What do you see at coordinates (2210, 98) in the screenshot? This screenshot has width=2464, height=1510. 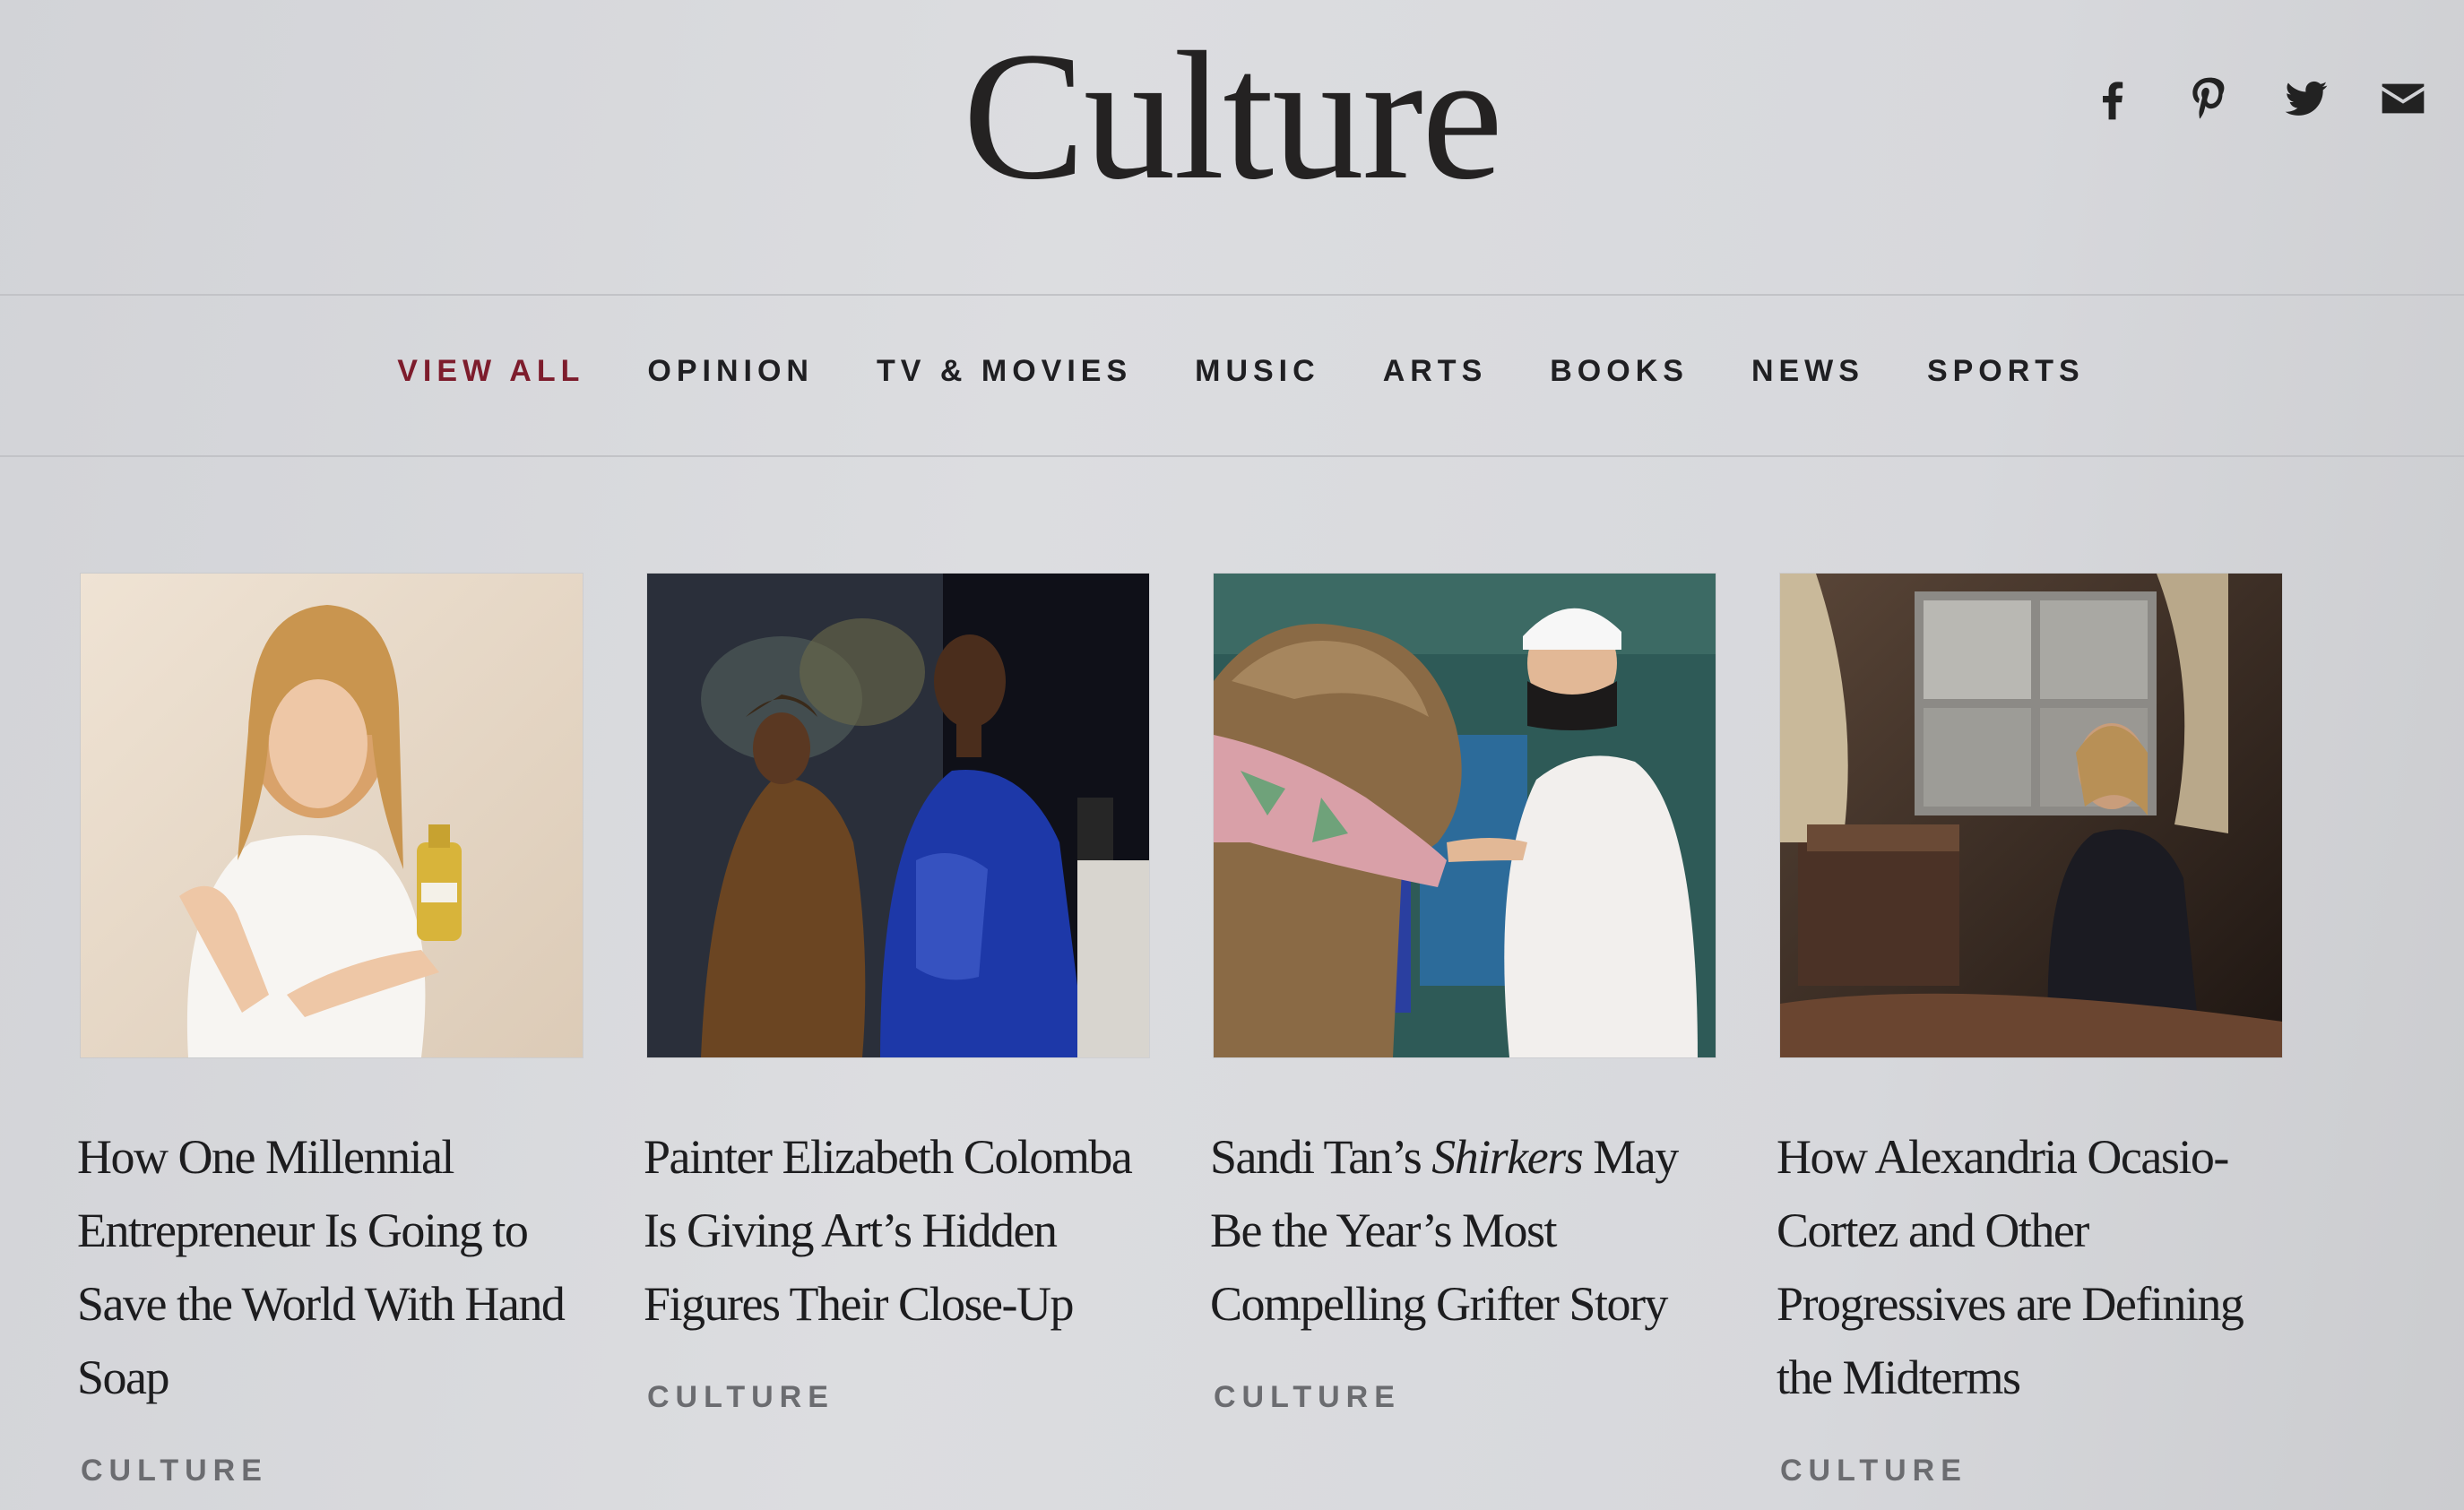 I see `pinterest-icon` at bounding box center [2210, 98].